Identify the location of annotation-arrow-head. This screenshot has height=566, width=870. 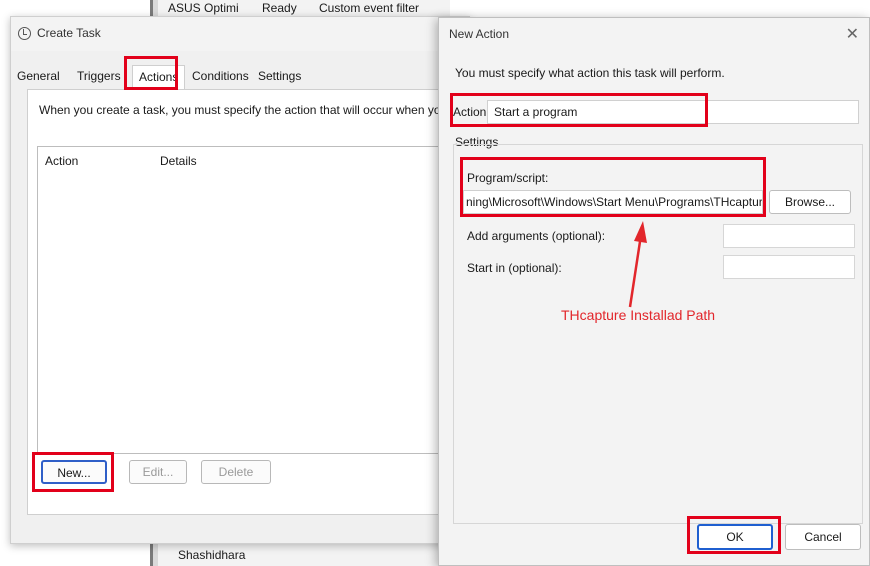
(640, 232).